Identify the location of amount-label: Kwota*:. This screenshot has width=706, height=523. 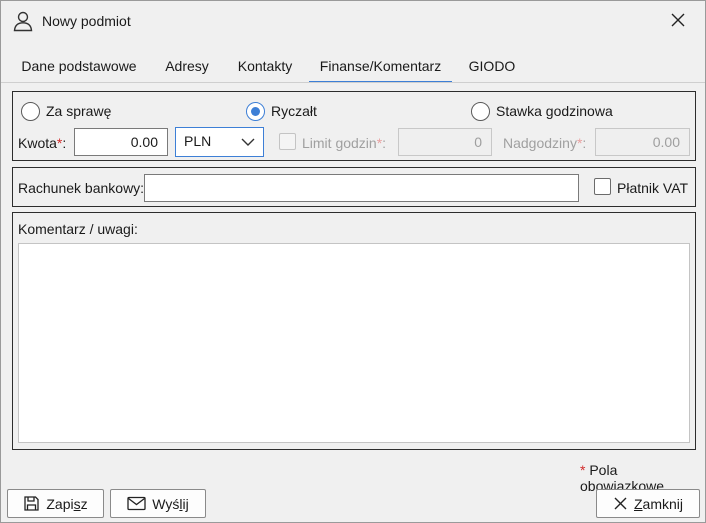
(42, 143).